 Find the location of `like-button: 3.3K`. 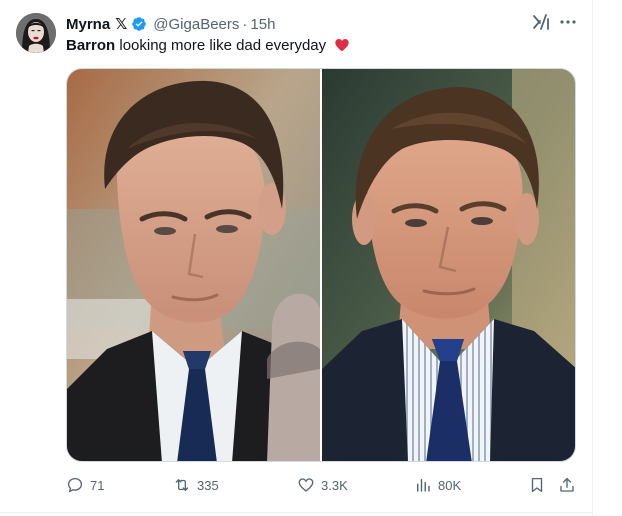

like-button: 3.3K is located at coordinates (322, 485).